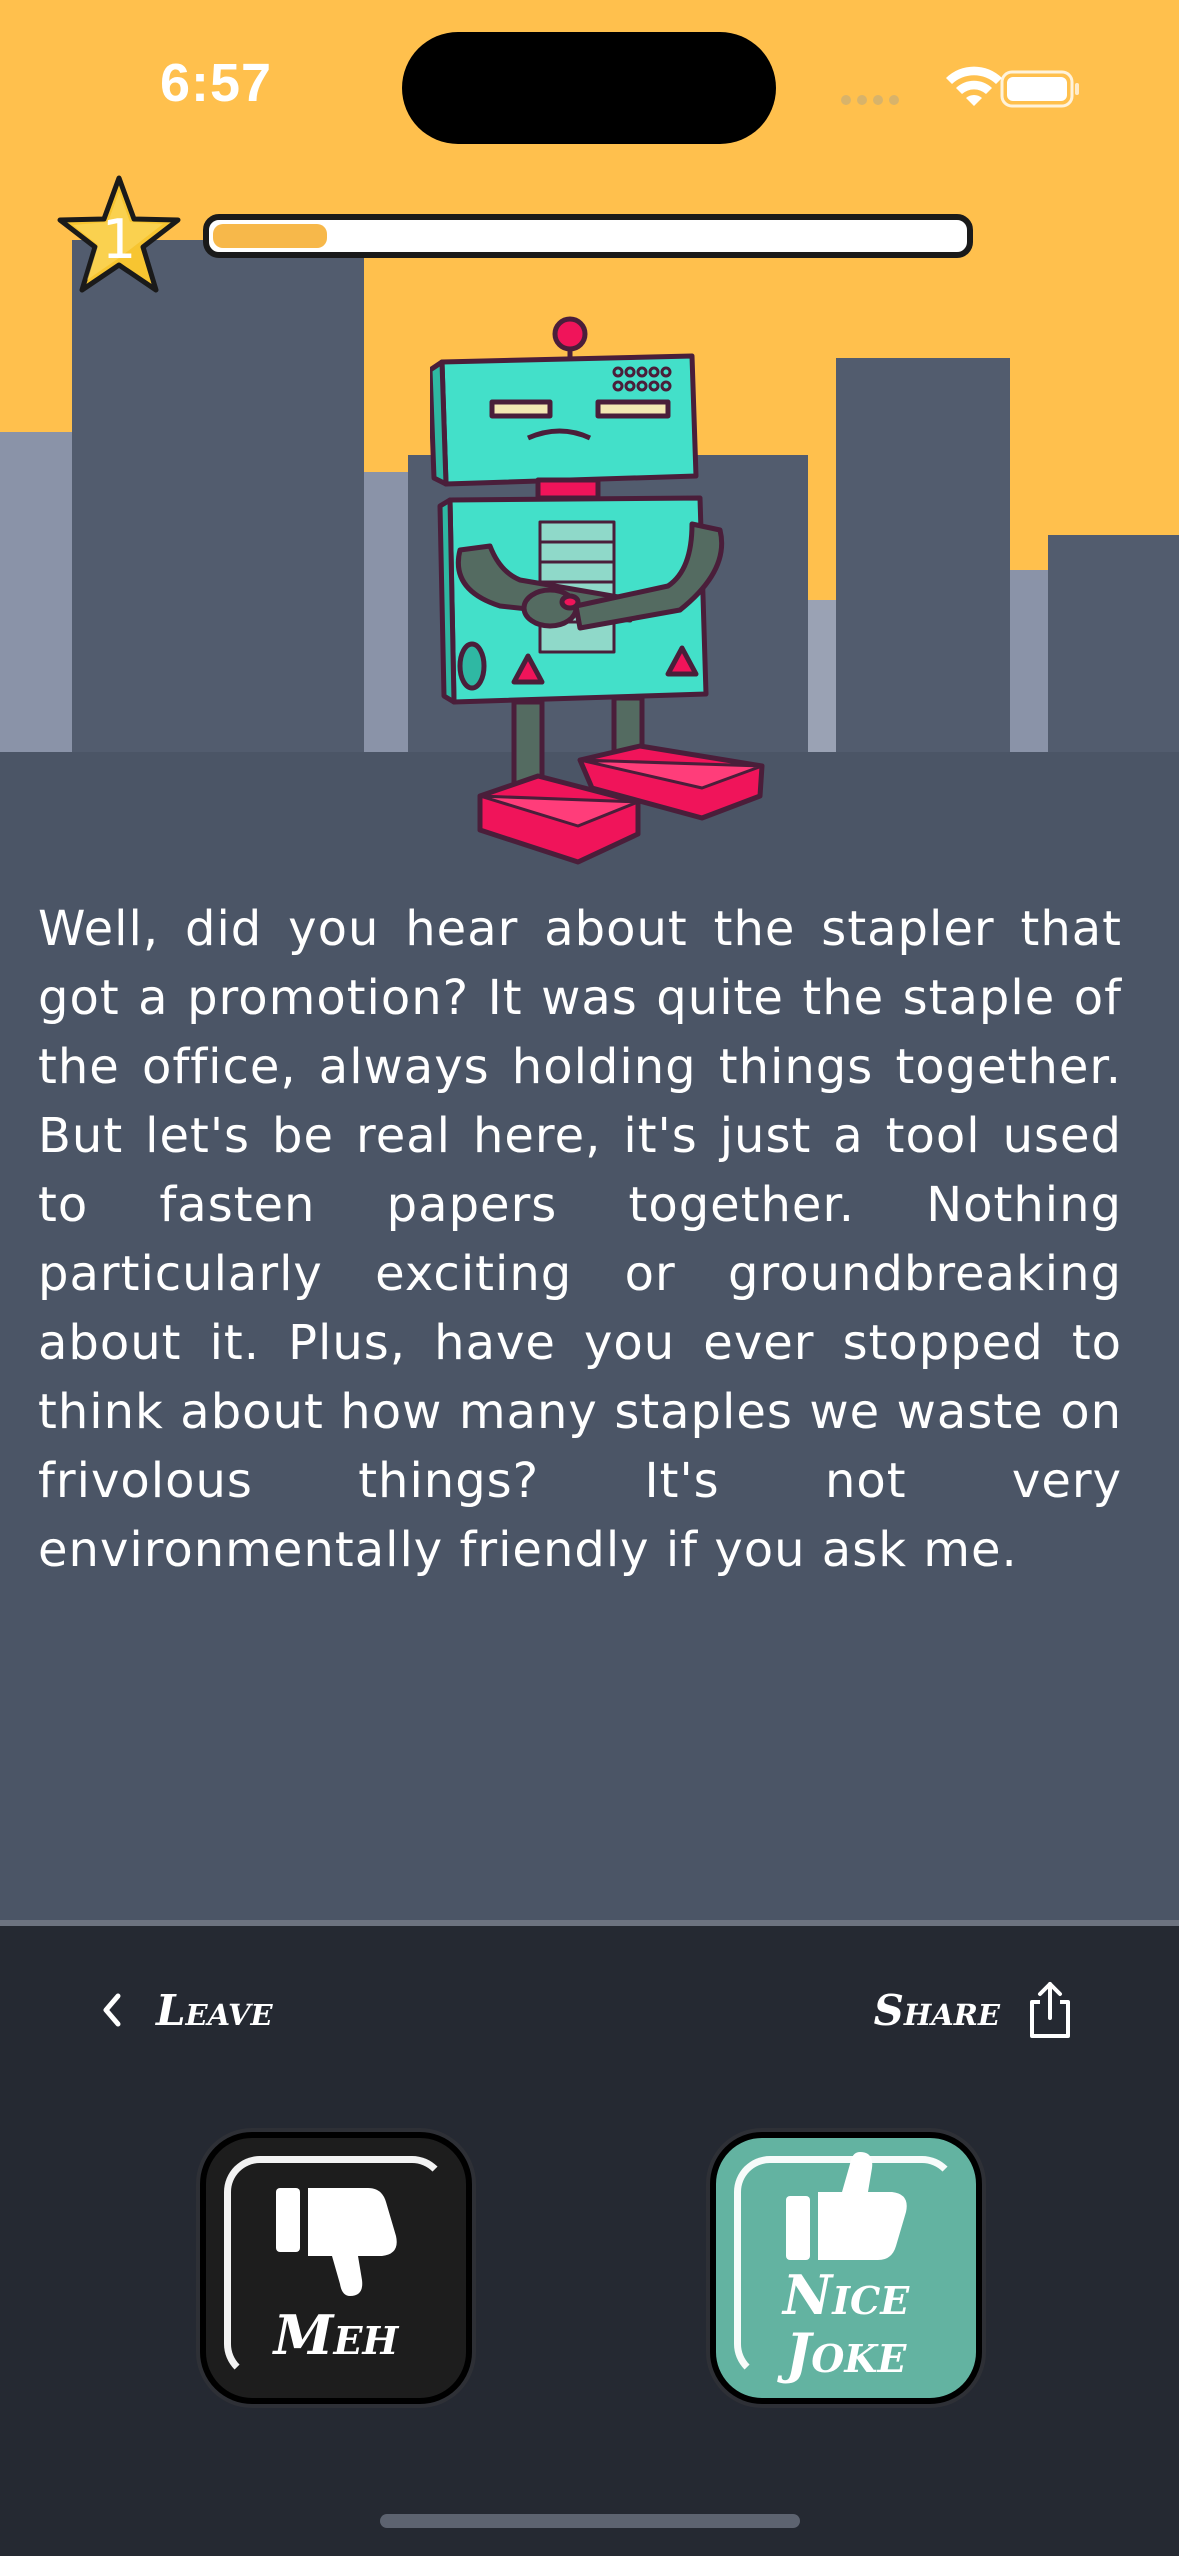 The width and height of the screenshot is (1179, 2556). What do you see at coordinates (936, 2010) in the screenshot?
I see `share-label: Share` at bounding box center [936, 2010].